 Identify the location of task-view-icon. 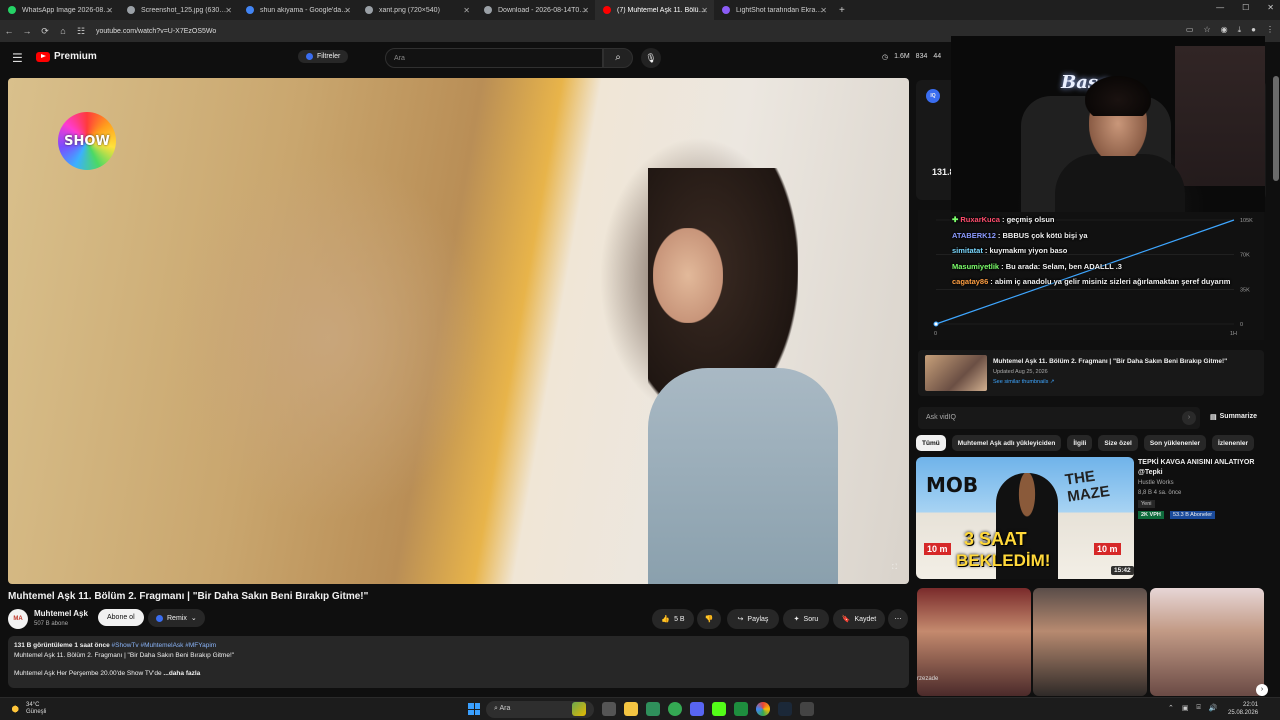
(609, 709).